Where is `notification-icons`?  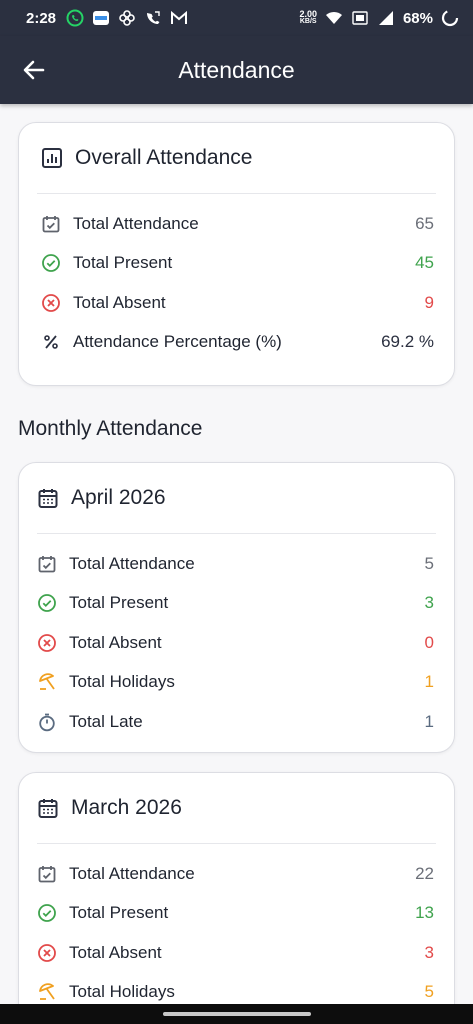
notification-icons is located at coordinates (127, 18).